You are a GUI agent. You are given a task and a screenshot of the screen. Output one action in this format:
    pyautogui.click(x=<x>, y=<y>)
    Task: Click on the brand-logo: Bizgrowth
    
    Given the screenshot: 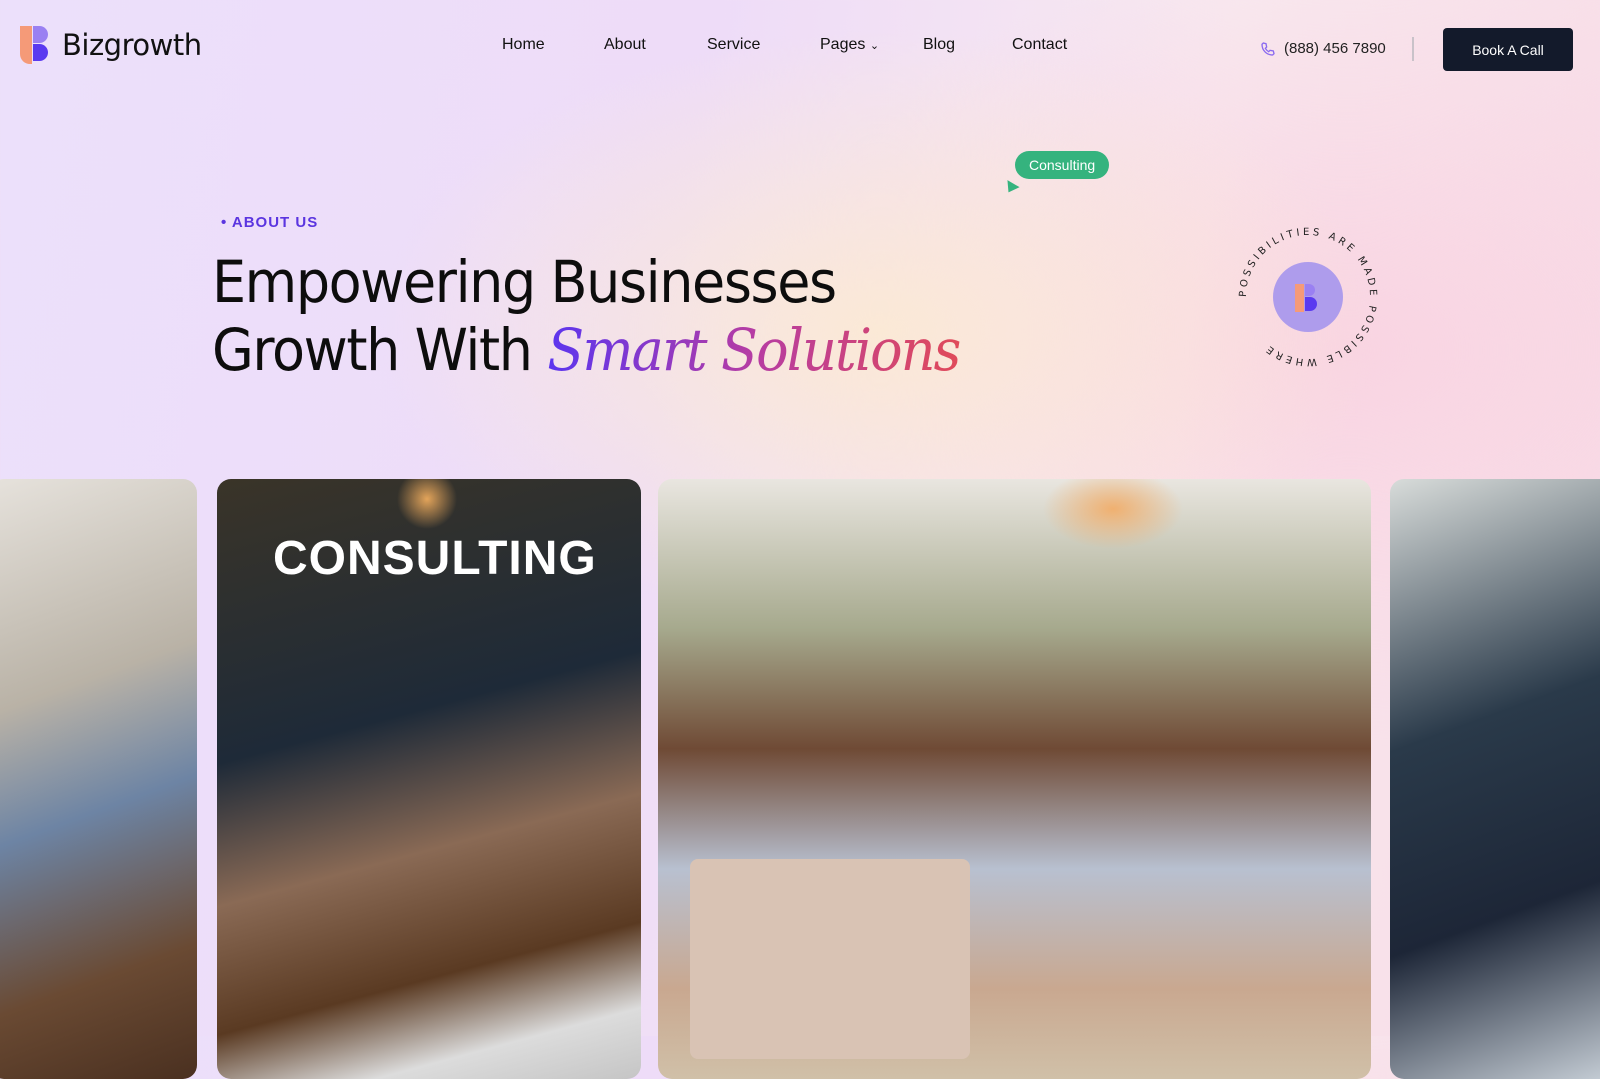 What is the action you would take?
    pyautogui.click(x=111, y=45)
    